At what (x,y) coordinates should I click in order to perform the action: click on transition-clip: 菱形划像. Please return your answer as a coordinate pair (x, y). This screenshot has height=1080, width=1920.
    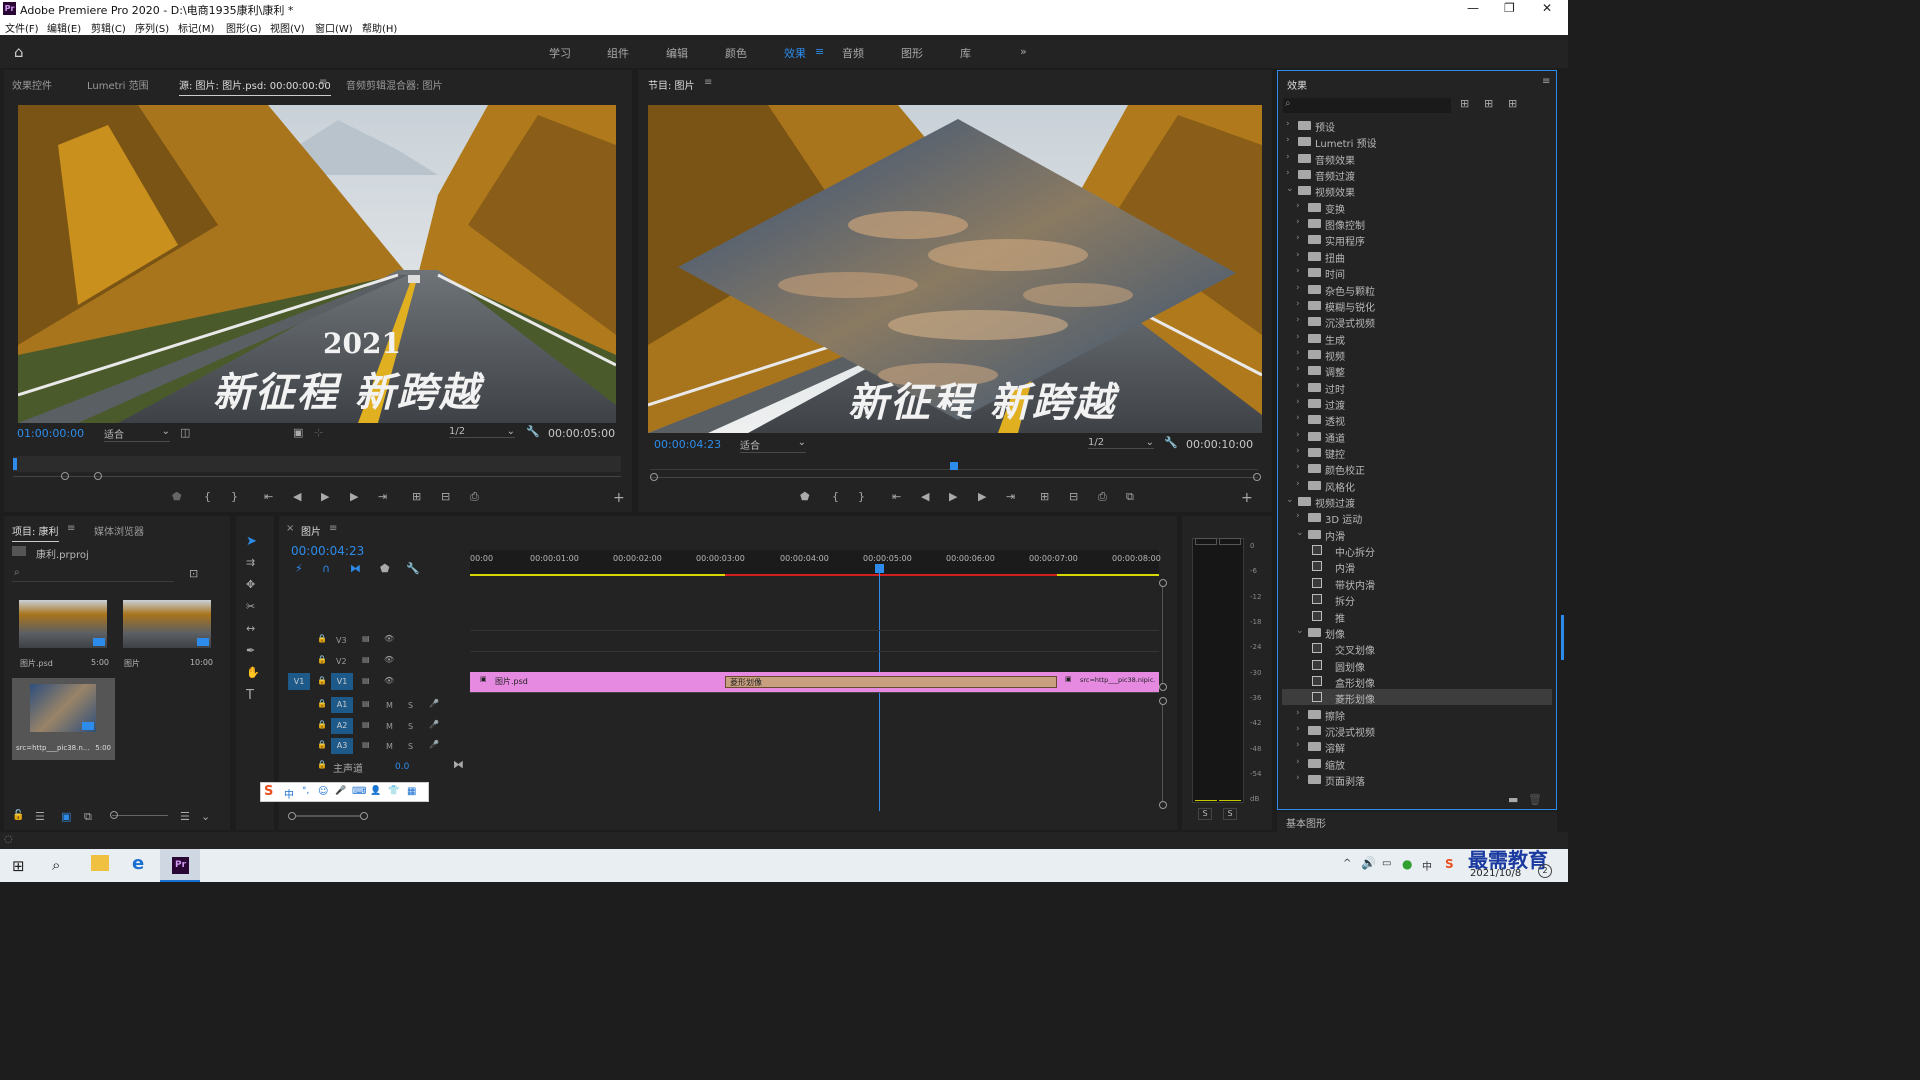
    Looking at the image, I should click on (891, 682).